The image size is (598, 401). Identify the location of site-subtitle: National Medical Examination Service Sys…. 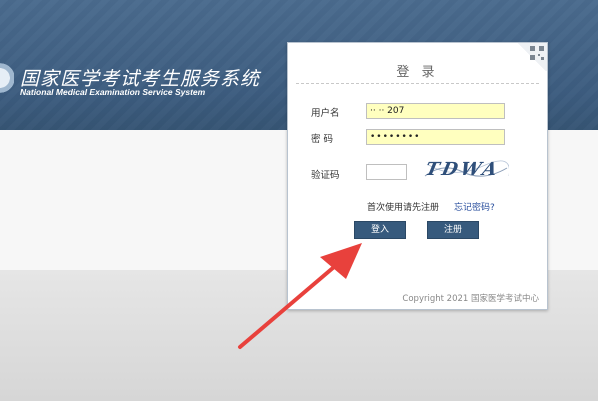
(113, 92).